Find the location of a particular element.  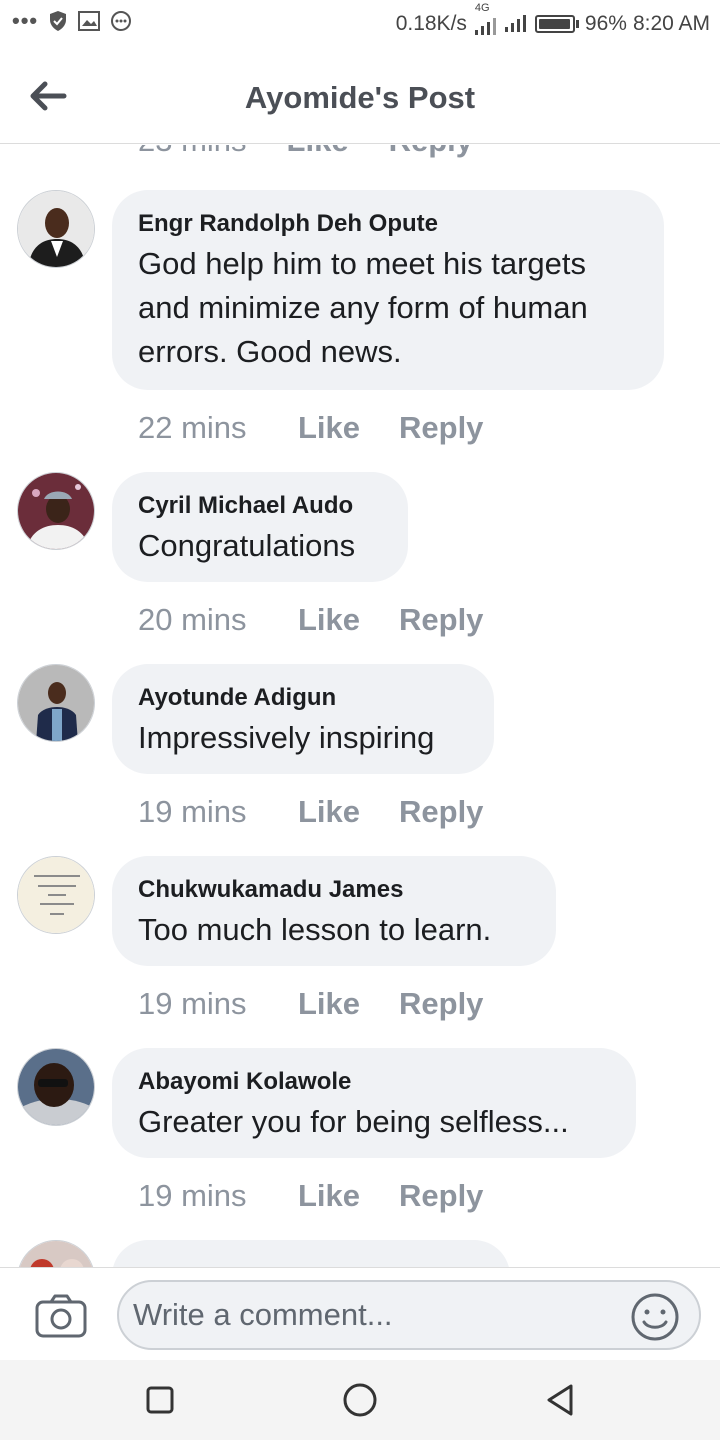

comment-text: Congratulations is located at coordinates (247, 545).